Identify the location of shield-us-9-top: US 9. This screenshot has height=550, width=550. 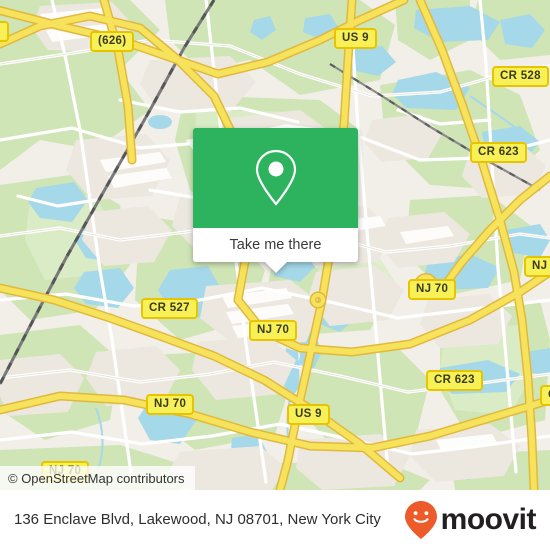
(355, 38).